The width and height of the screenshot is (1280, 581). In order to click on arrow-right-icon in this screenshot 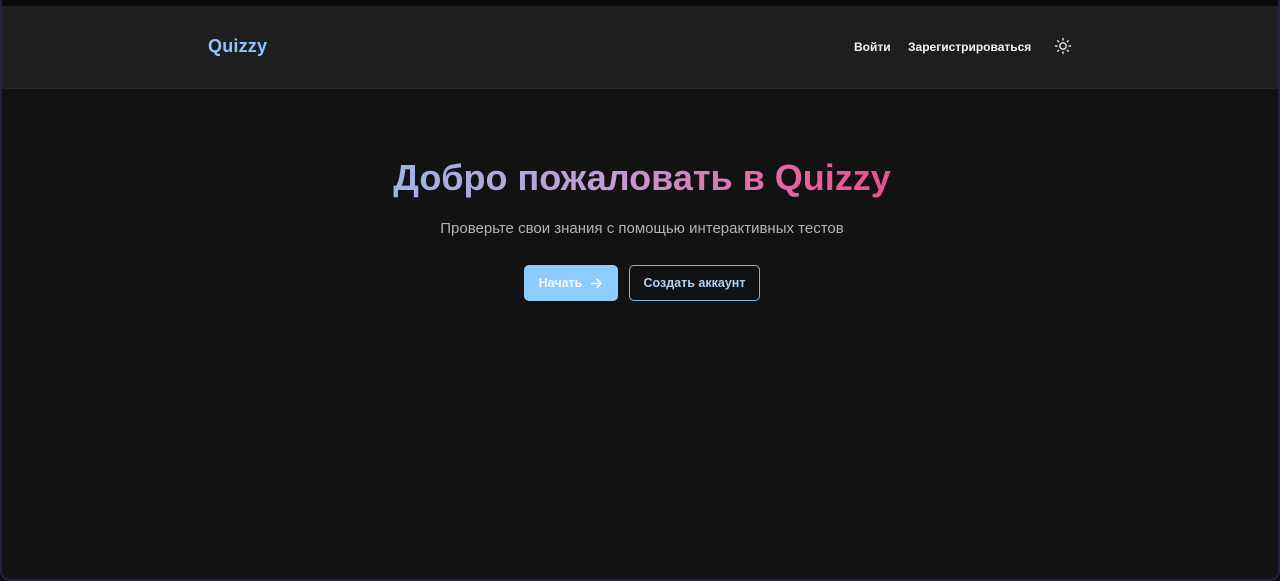, I will do `click(597, 283)`.